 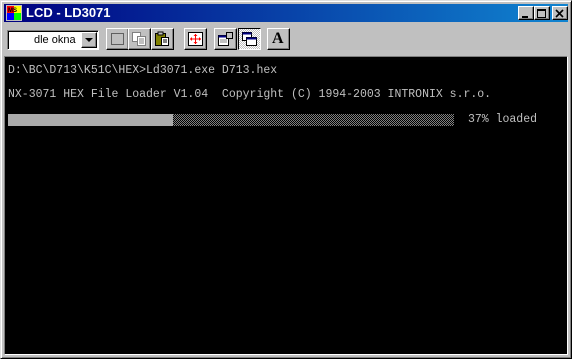 I want to click on copy-button, so click(x=139, y=39).